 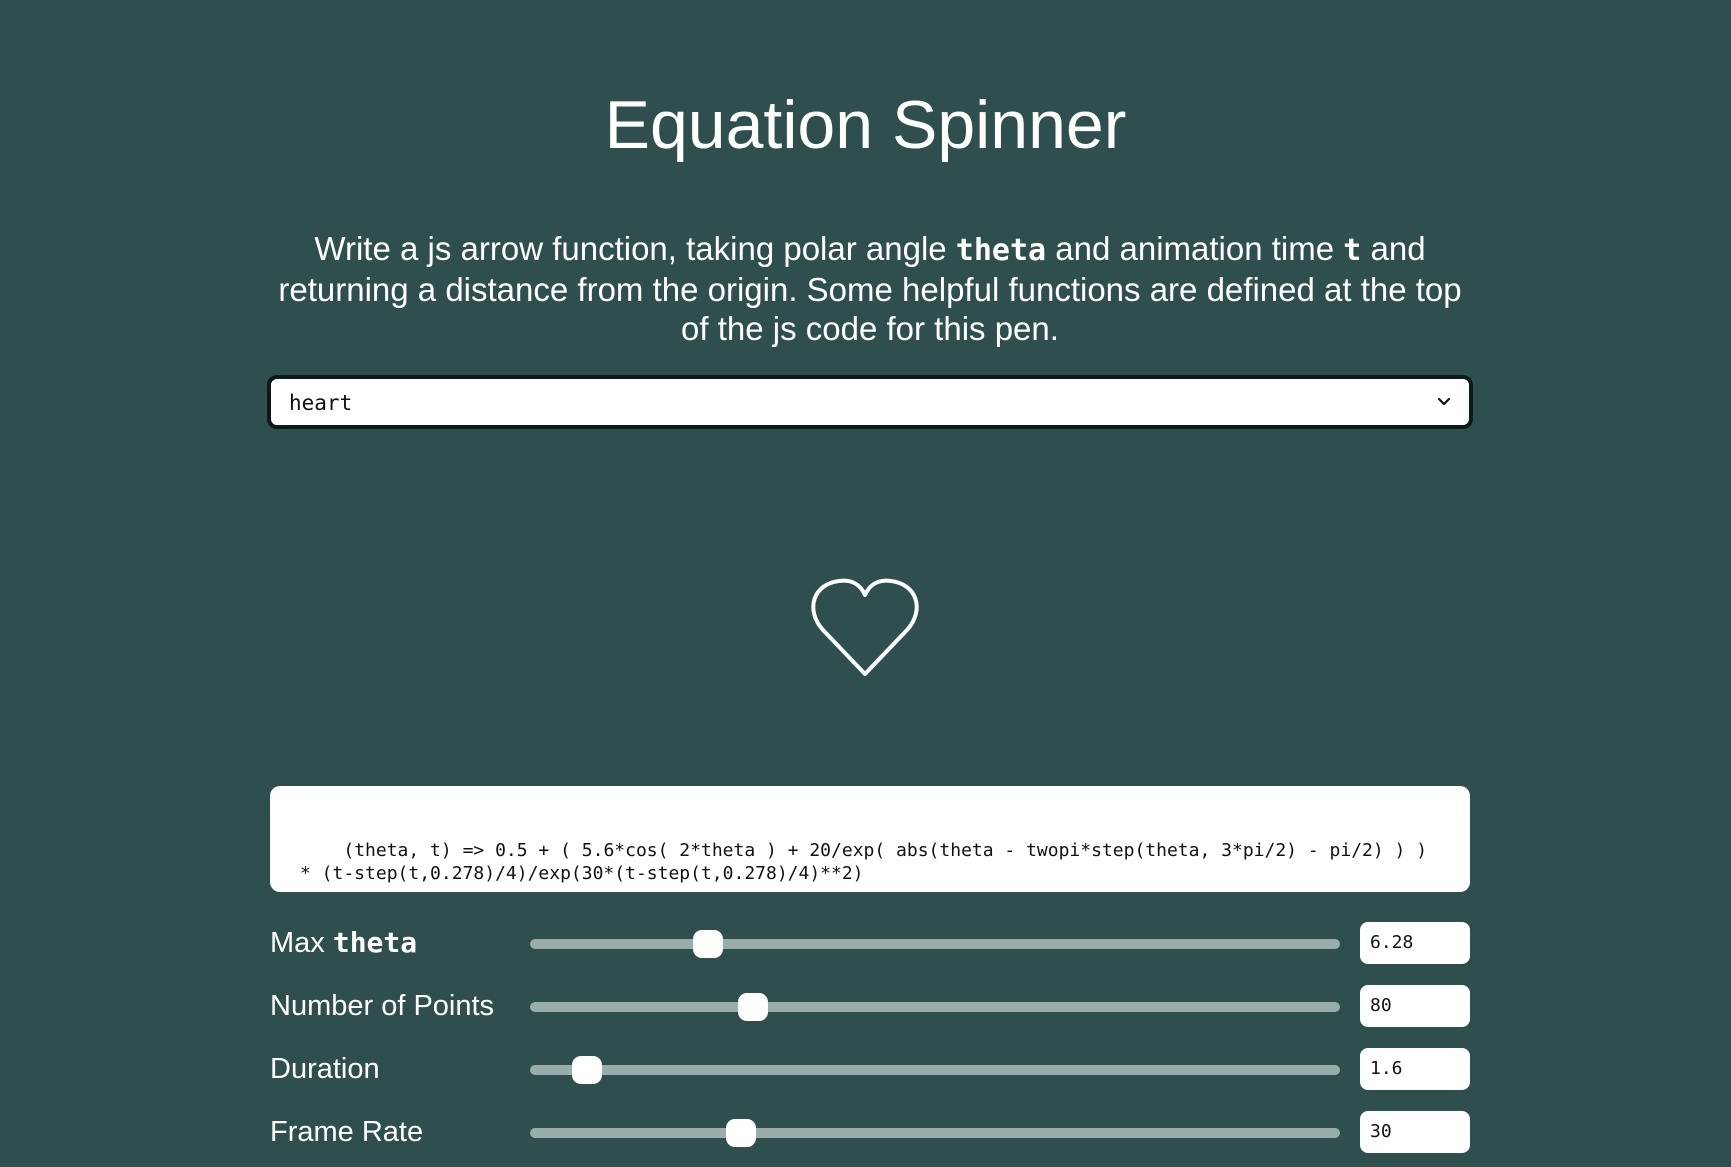 I want to click on duration-input: 1.6, so click(x=1415, y=1069).